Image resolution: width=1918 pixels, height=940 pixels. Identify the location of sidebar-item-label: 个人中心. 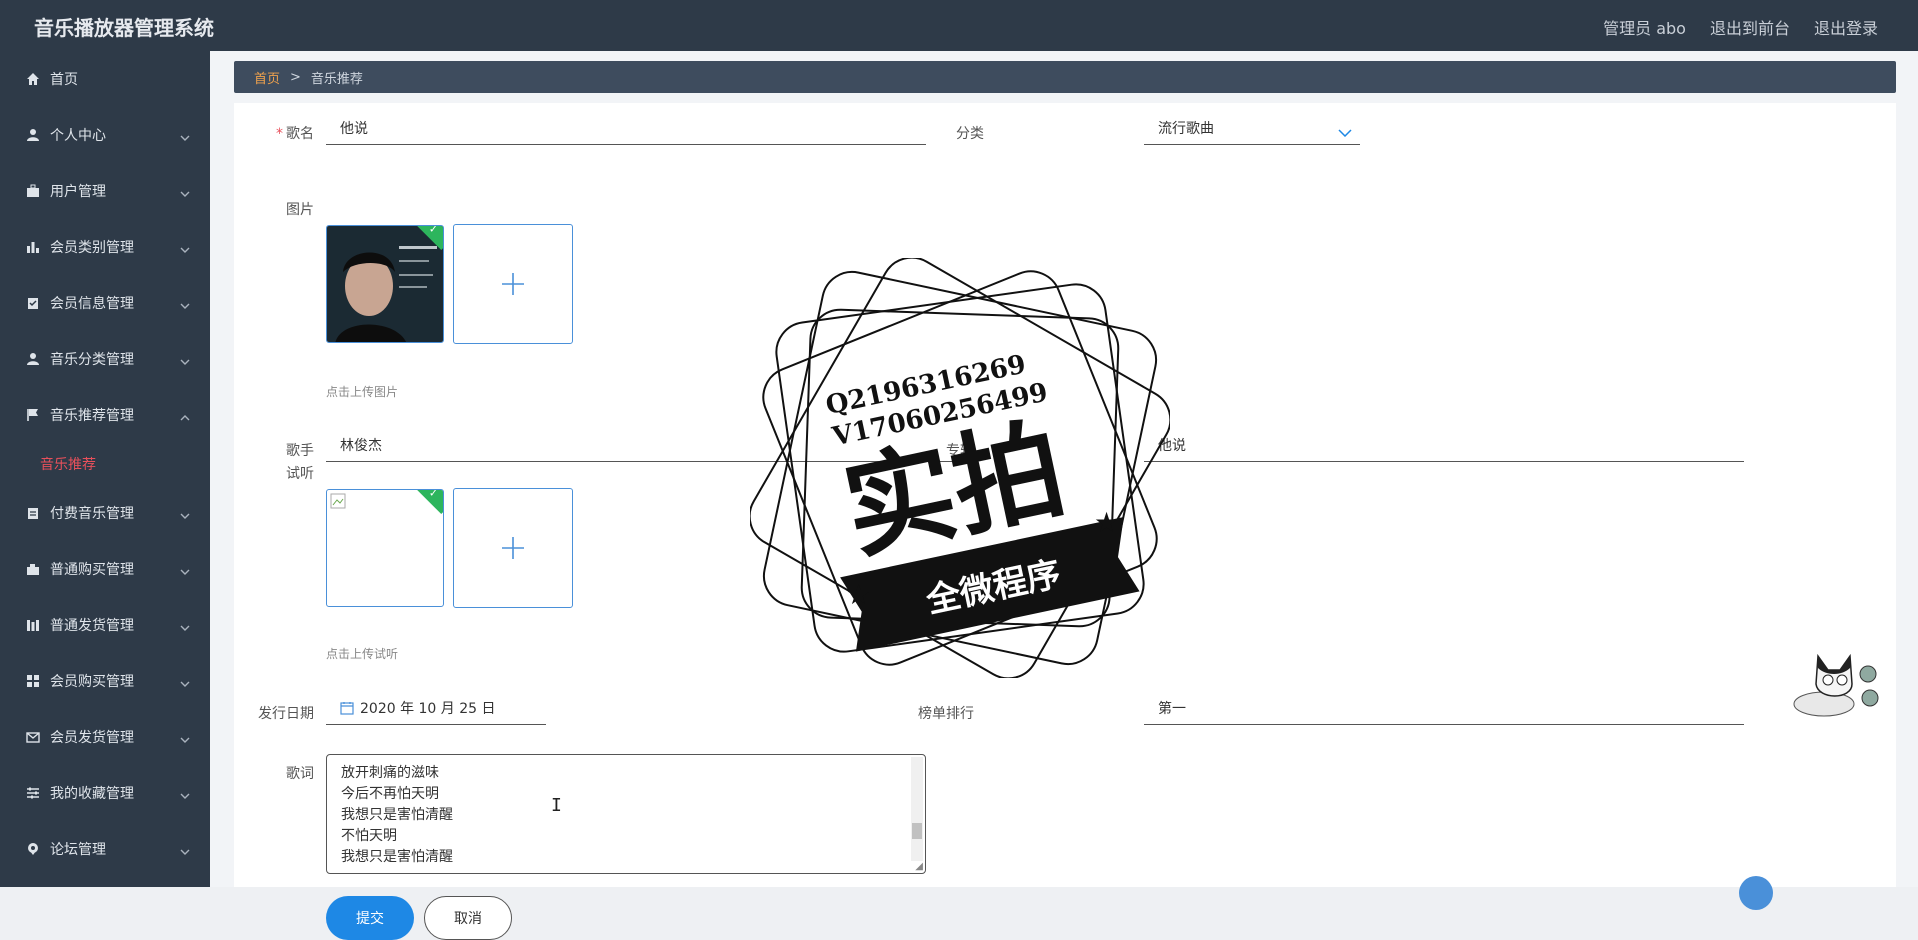
(78, 136).